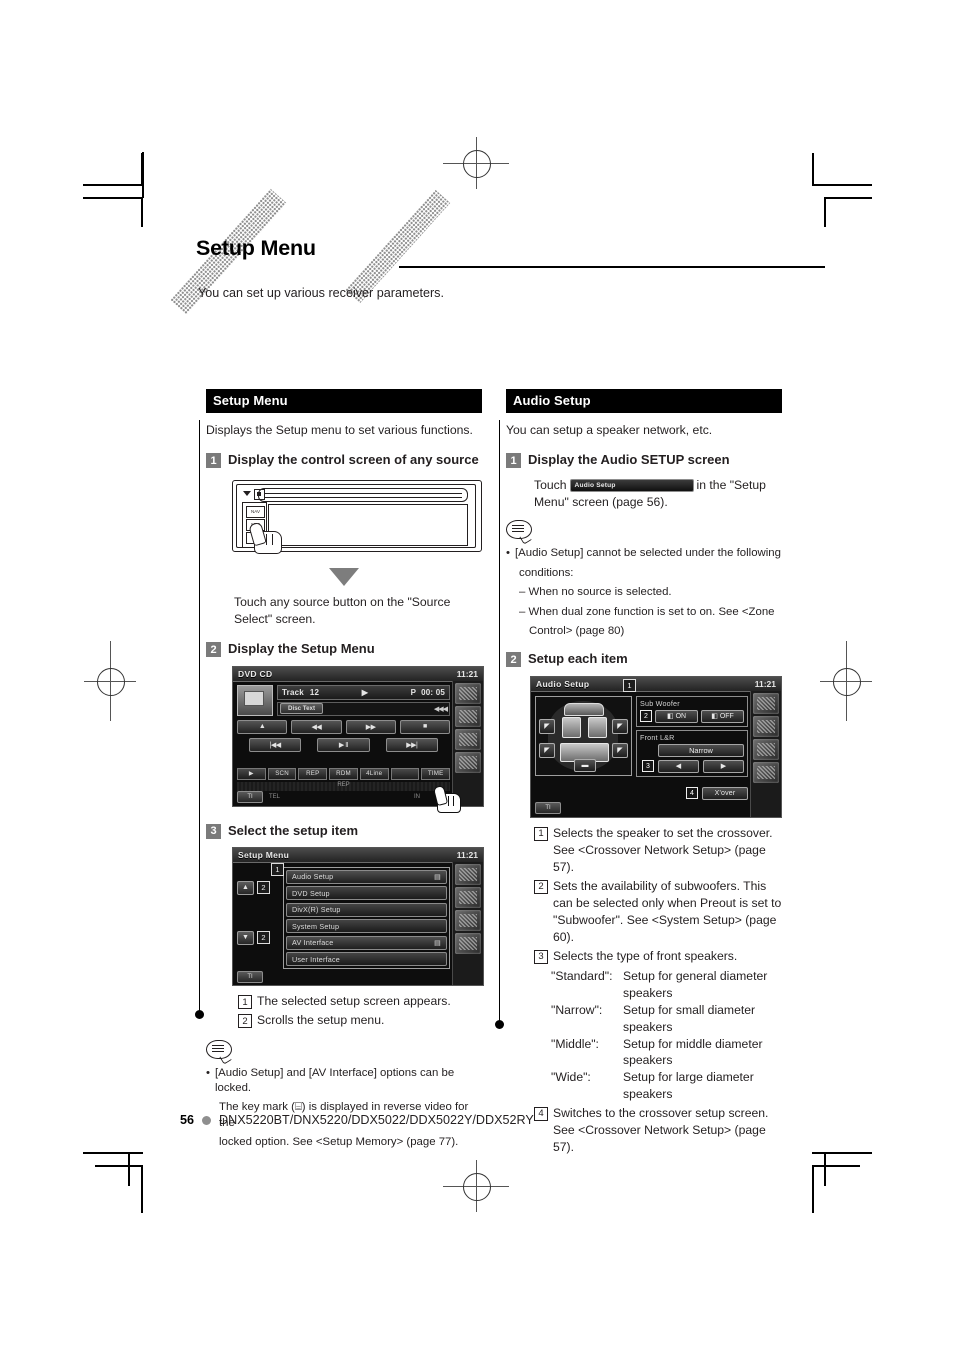  Describe the element at coordinates (213, 831) in the screenshot. I see `step-number: 3` at that location.